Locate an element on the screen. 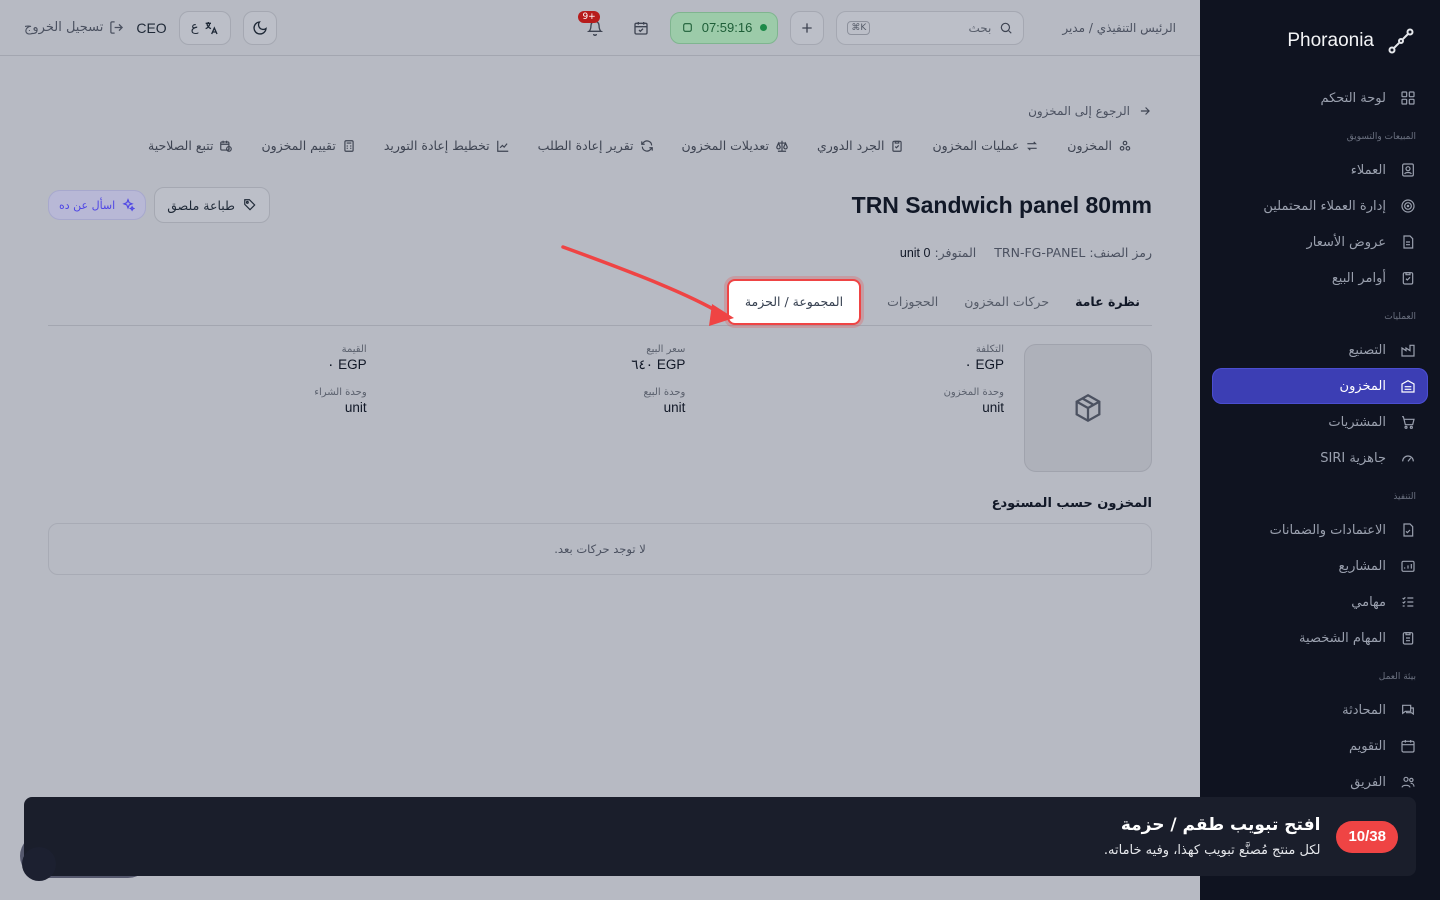  subnav-valuation: تقييم المخزون is located at coordinates (308, 145).